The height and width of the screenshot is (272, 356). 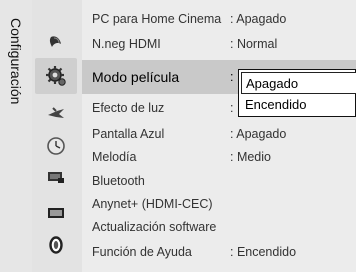 I want to click on menu-item-help-function: Función de Ayuda : Encendido, so click(x=219, y=252).